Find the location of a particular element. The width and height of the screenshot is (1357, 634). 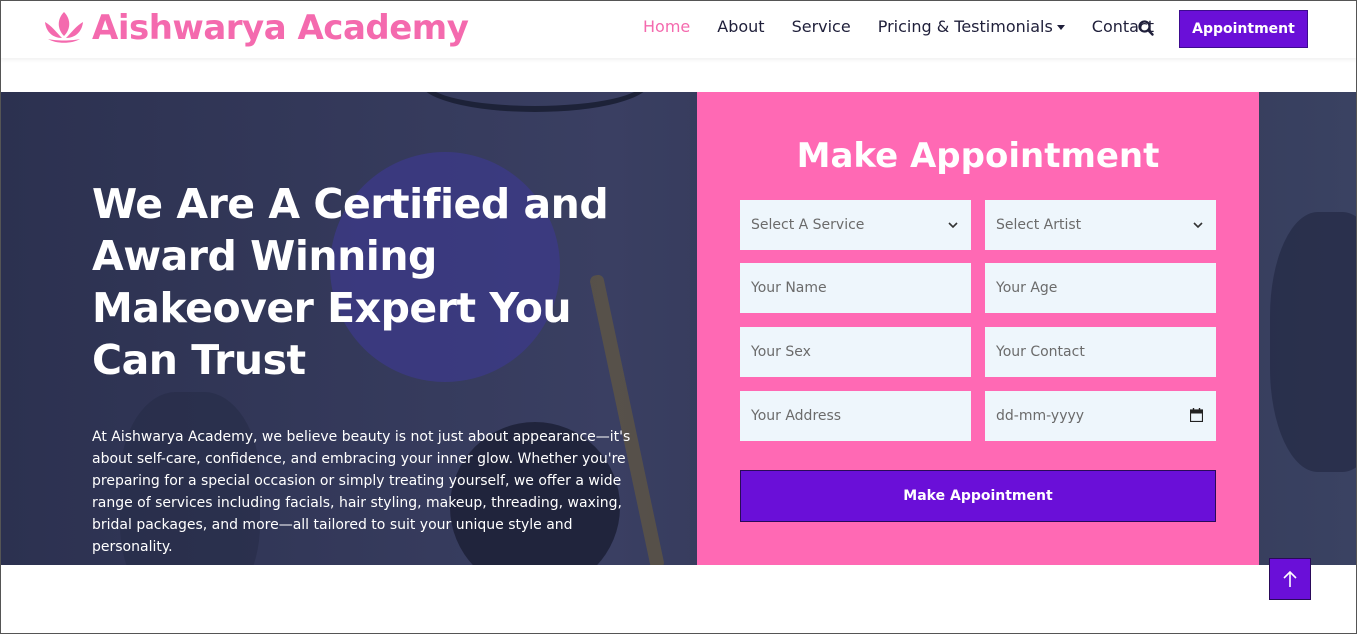

calendar-icon is located at coordinates (1196, 415).